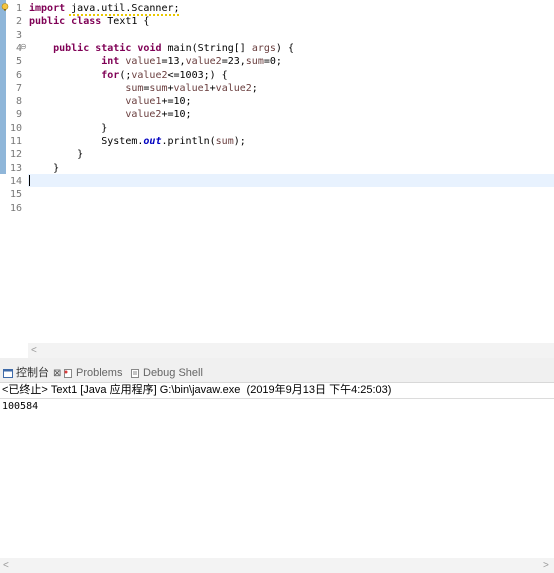 The width and height of the screenshot is (554, 573). I want to click on line-number: 13, so click(15, 168).